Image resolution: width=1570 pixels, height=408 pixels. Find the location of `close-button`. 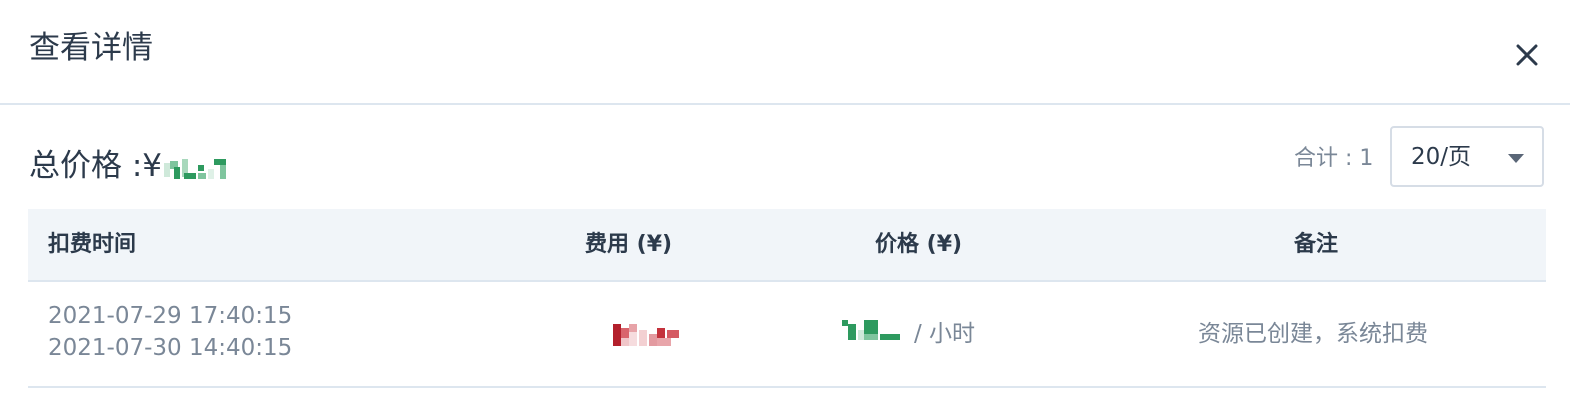

close-button is located at coordinates (1527, 55).